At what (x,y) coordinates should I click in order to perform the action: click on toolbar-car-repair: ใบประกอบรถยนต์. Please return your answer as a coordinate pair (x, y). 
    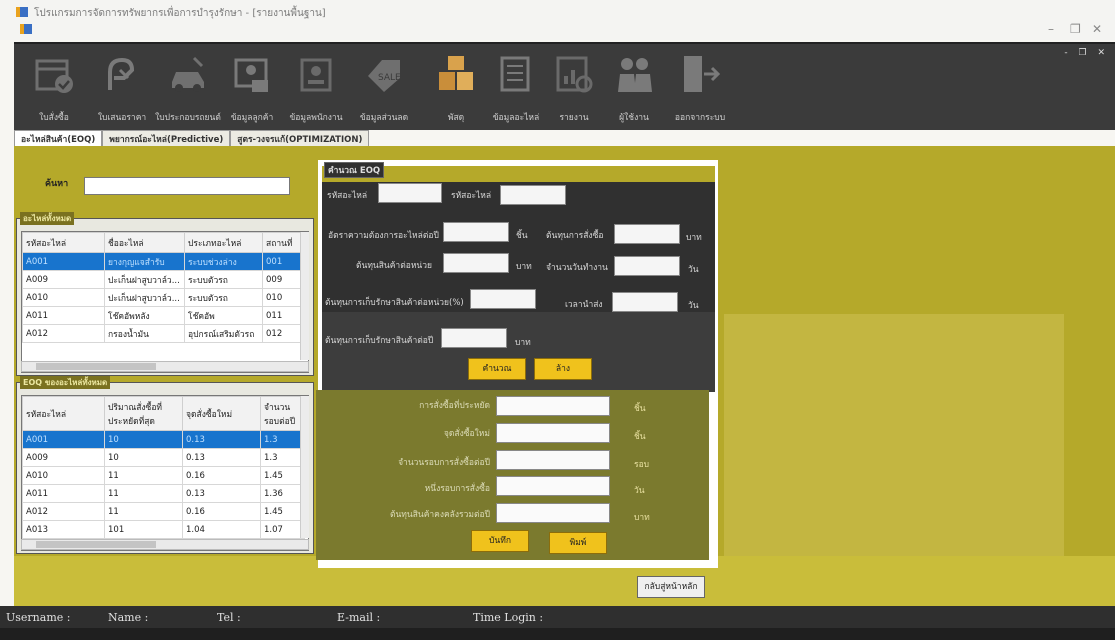
    Looking at the image, I should click on (188, 88).